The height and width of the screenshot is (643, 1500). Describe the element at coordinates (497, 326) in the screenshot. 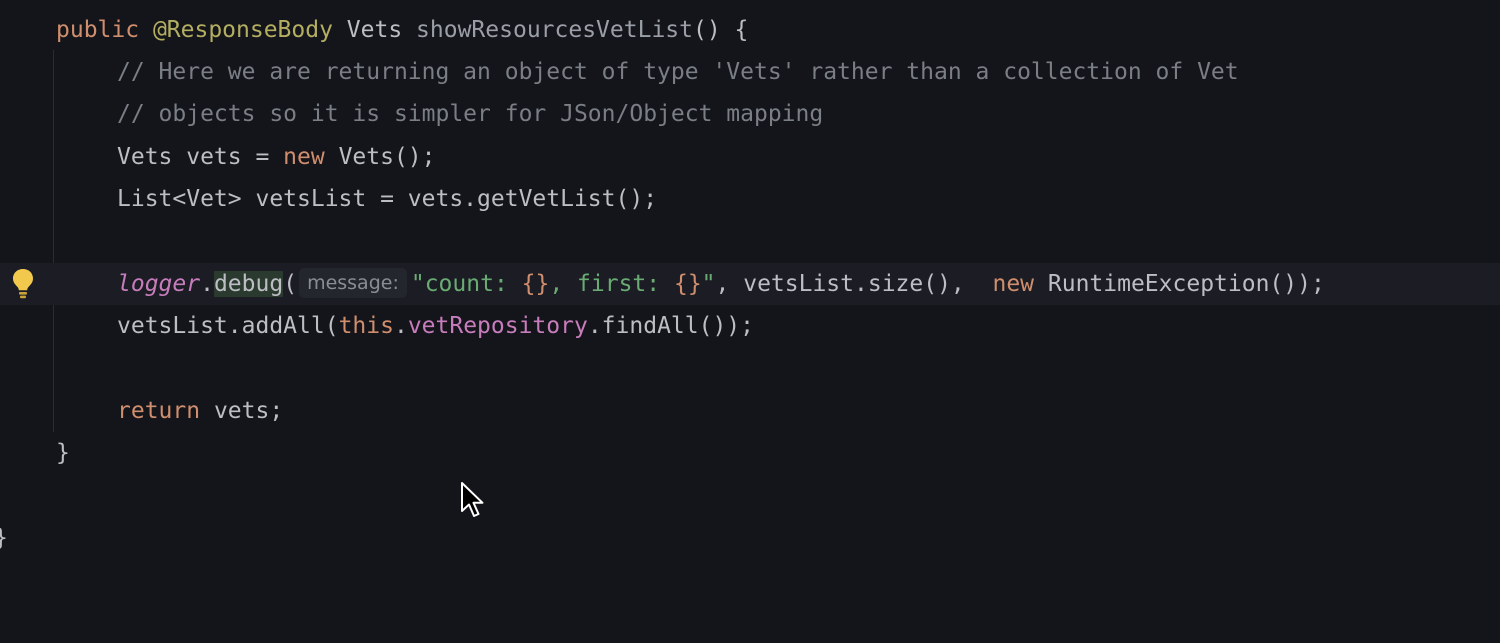

I see `vetrepository-field: vetRepository` at that location.